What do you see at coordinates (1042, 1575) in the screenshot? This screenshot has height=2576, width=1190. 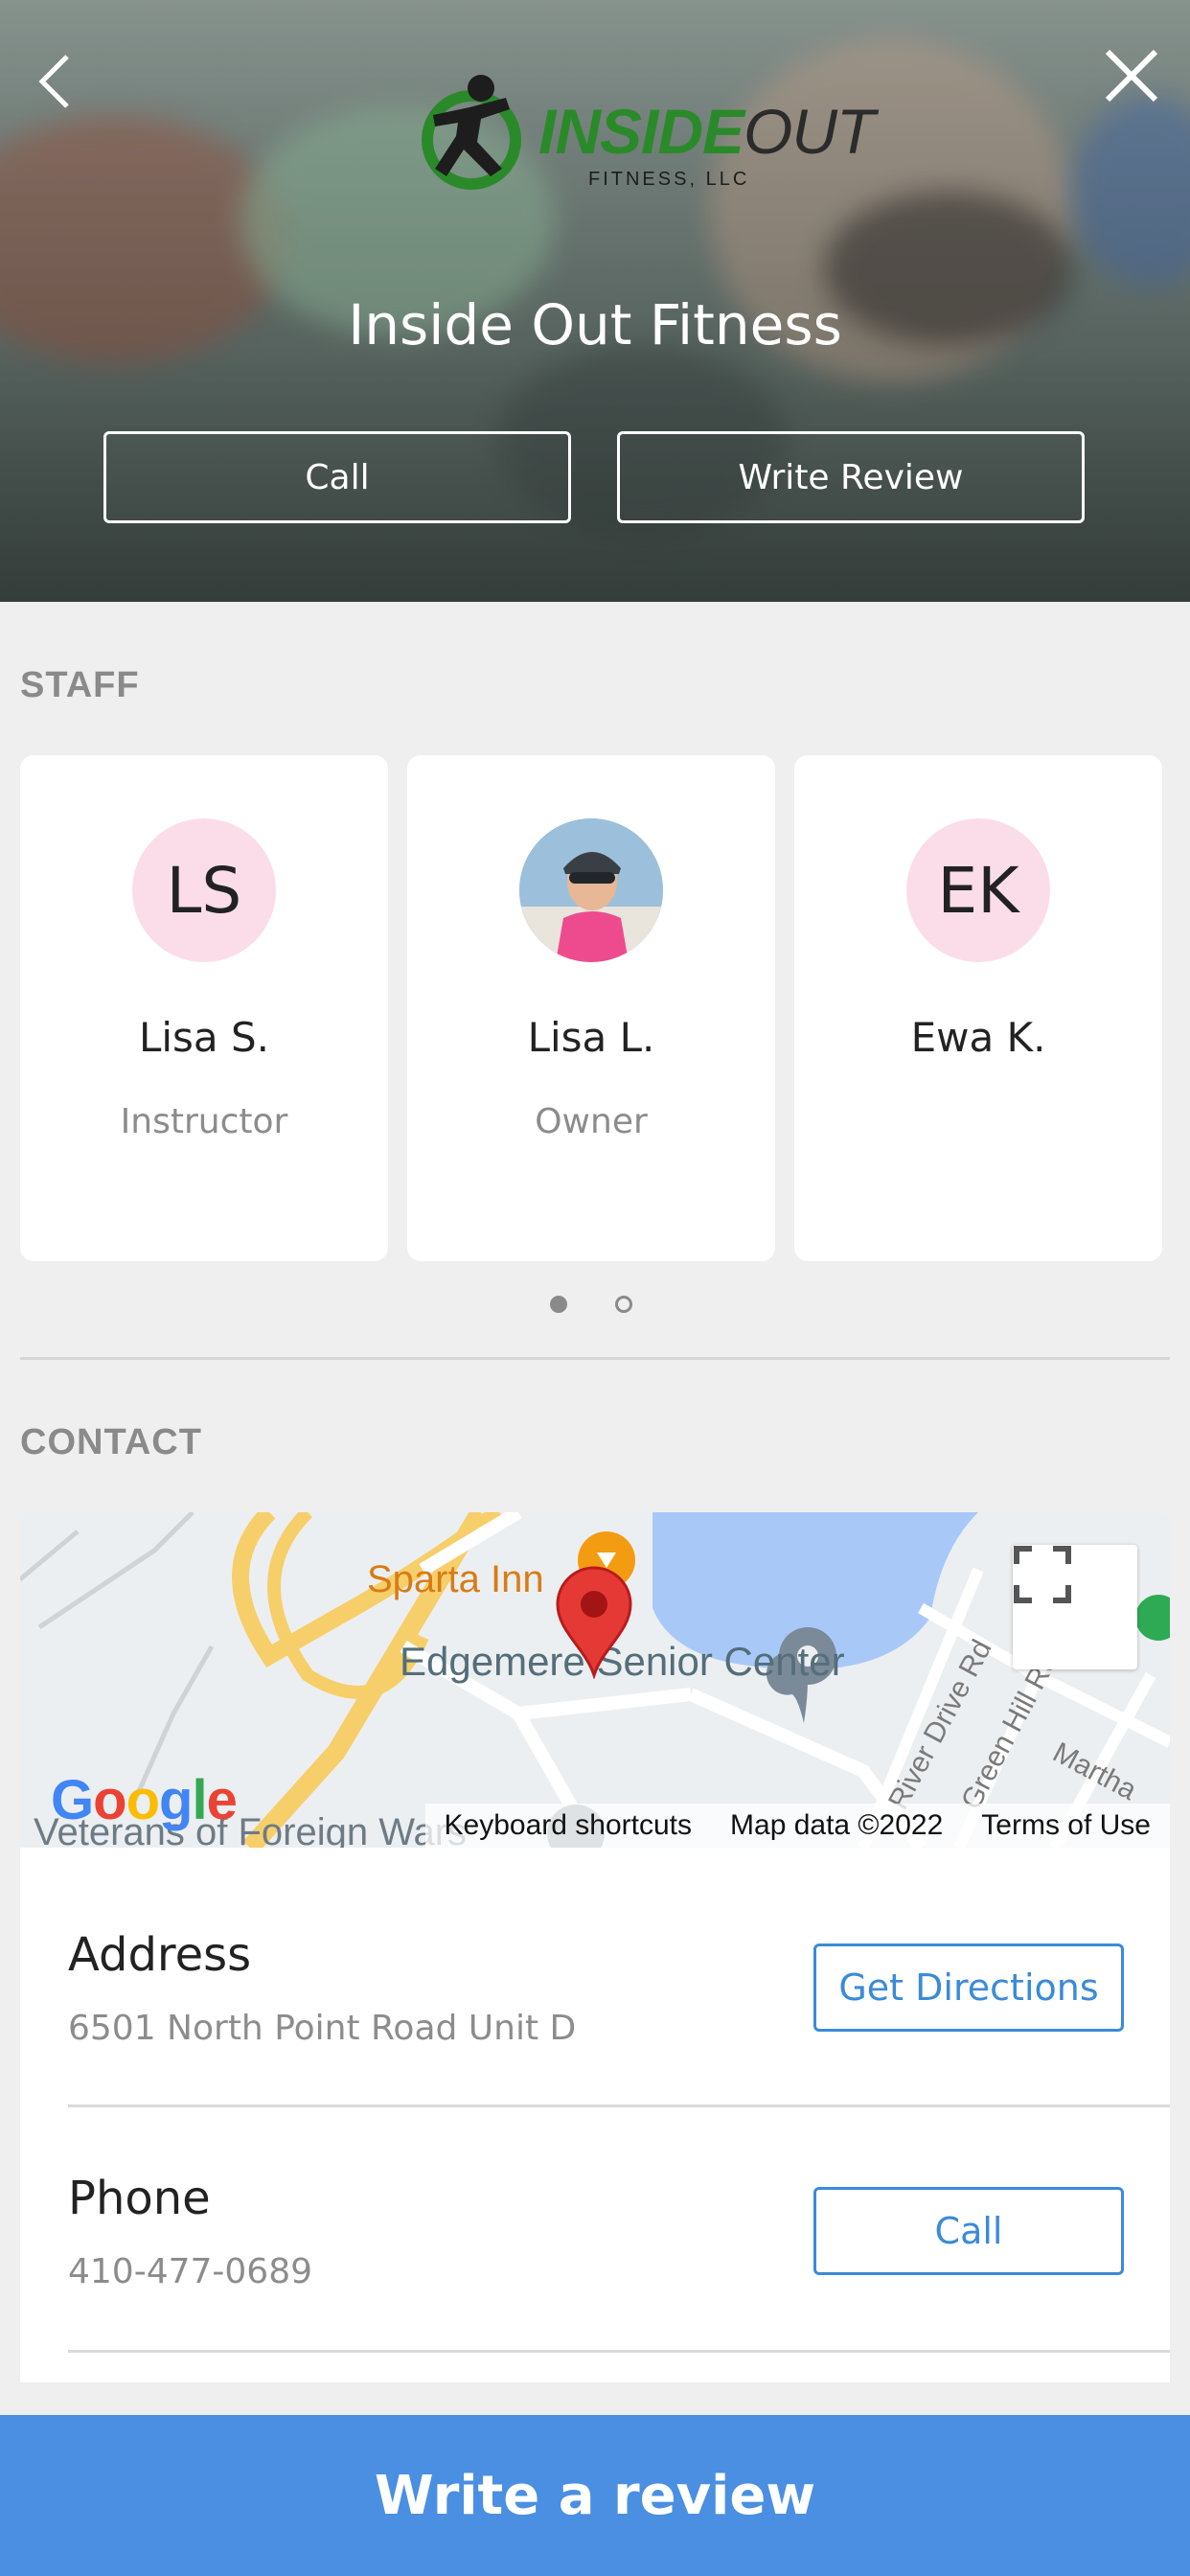 I see `fullscreen-icon` at bounding box center [1042, 1575].